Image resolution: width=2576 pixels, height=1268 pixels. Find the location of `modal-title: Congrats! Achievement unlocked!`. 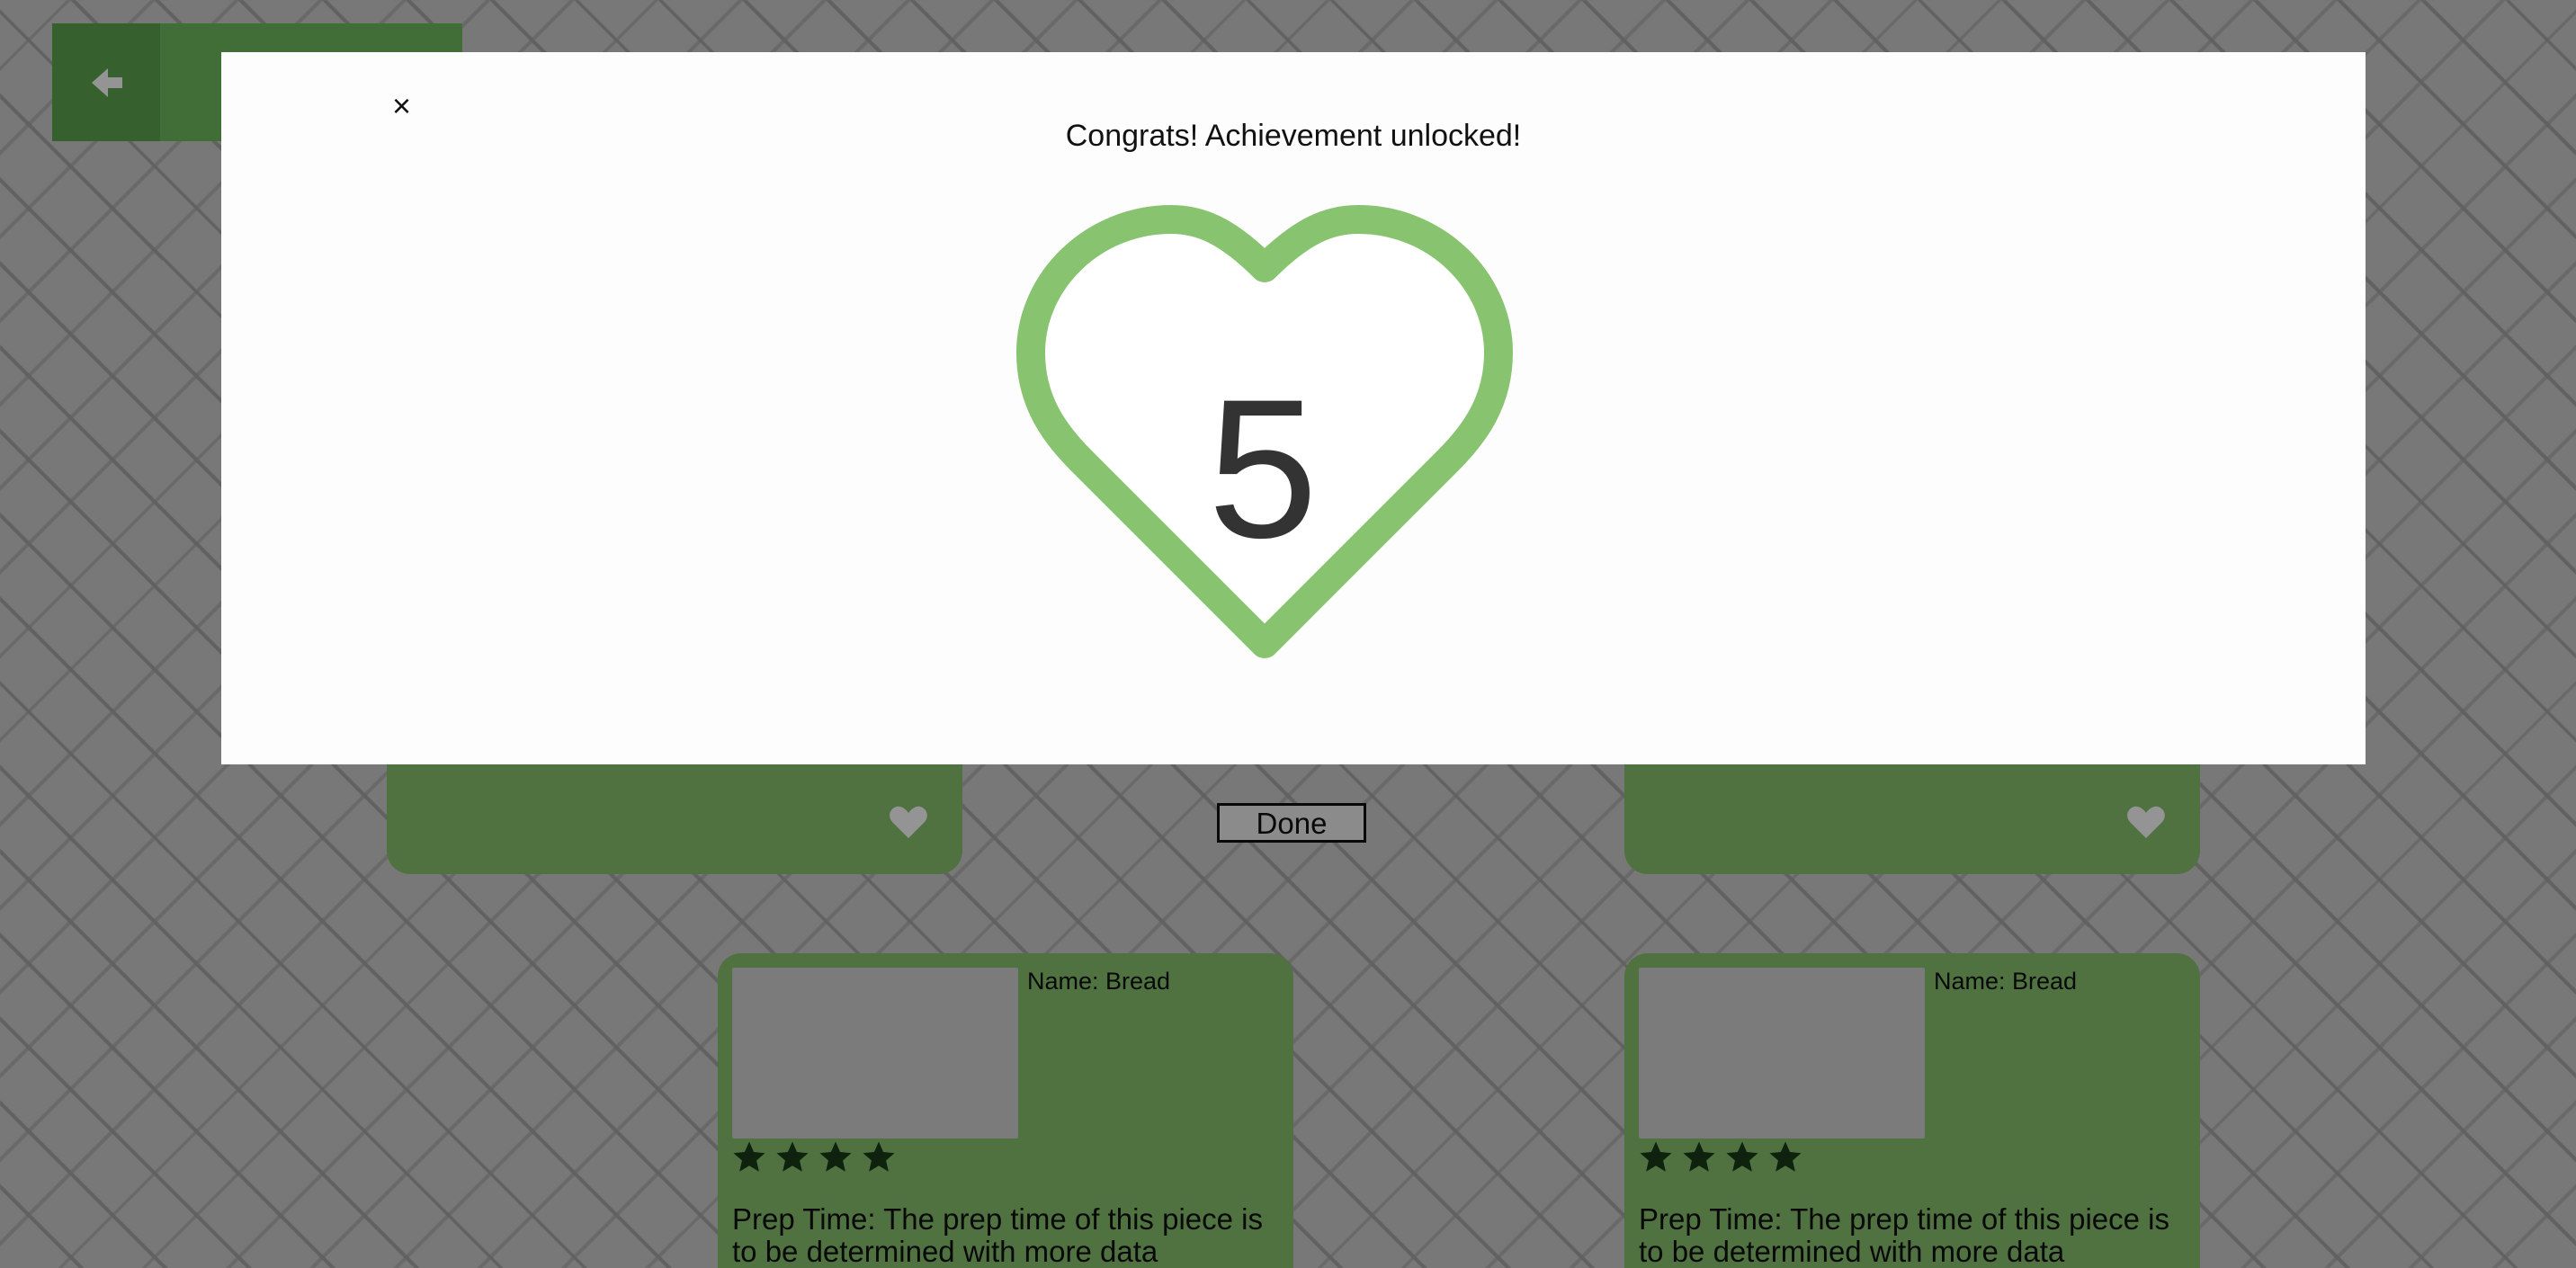

modal-title: Congrats! Achievement unlocked! is located at coordinates (1293, 136).